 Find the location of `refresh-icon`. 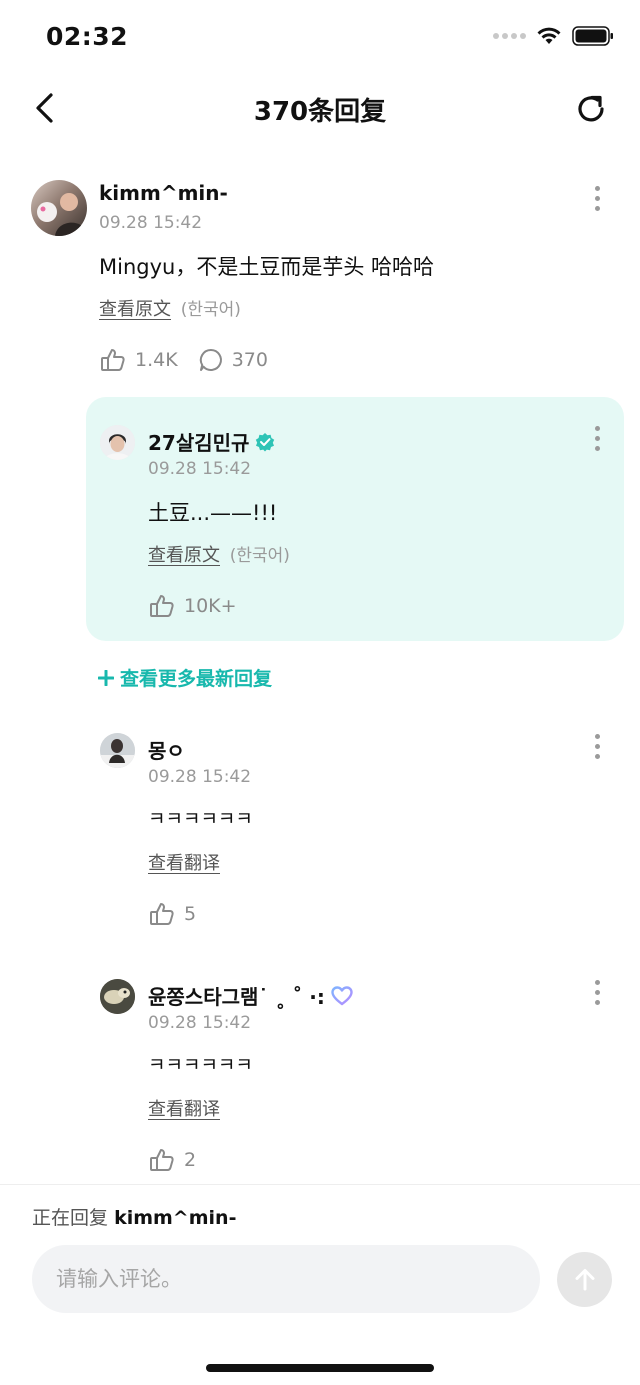

refresh-icon is located at coordinates (591, 108).